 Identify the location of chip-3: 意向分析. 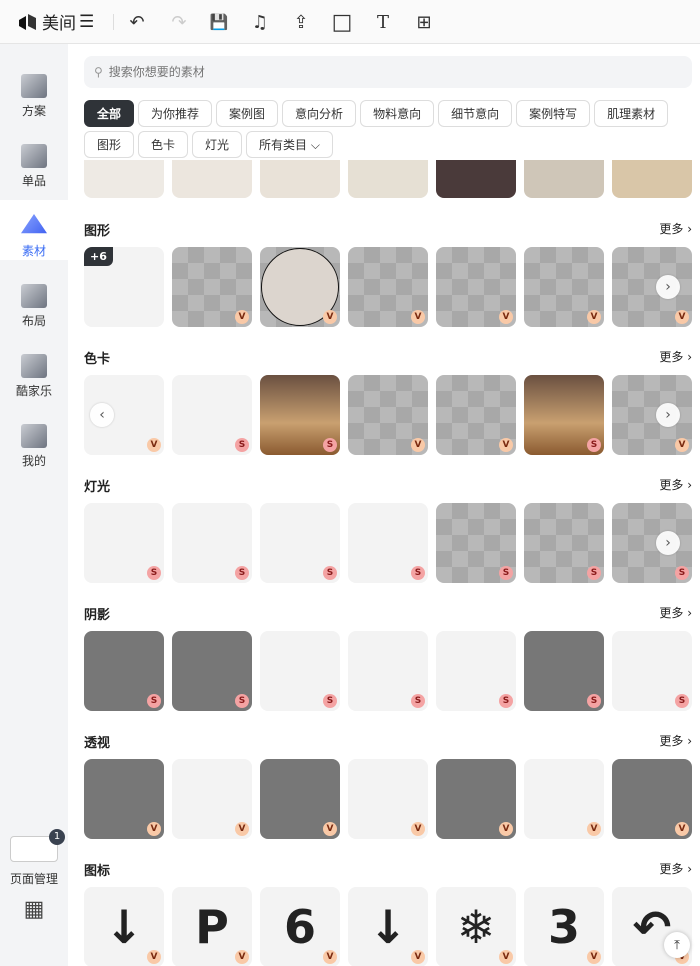
(319, 113).